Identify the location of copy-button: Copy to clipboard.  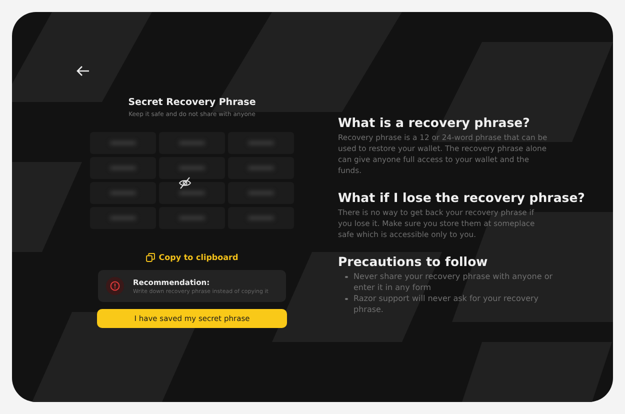
(192, 257).